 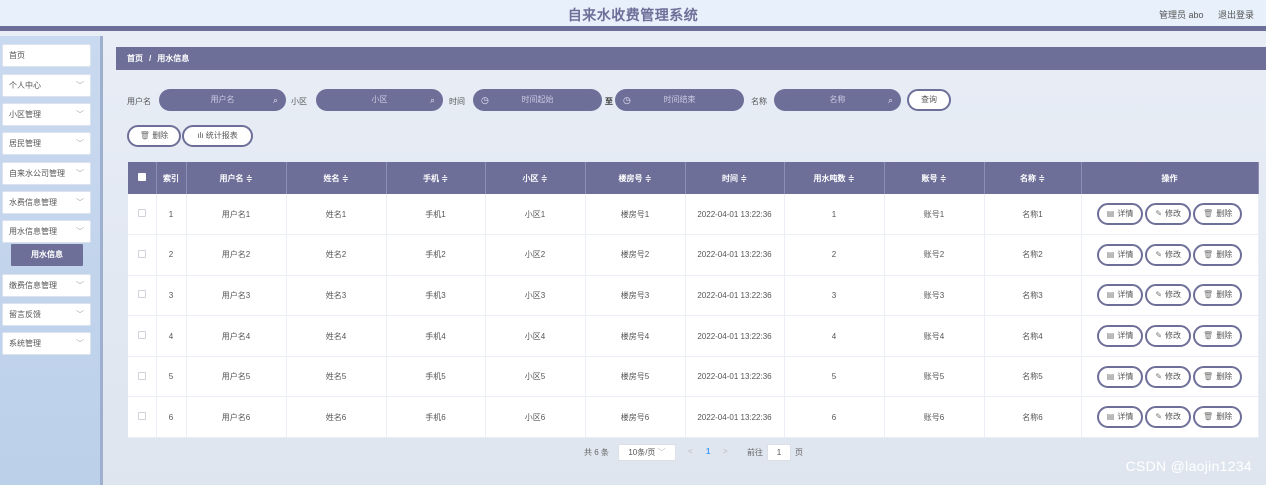 What do you see at coordinates (25, 343) in the screenshot?
I see `sidebar-item-label: 系统管理` at bounding box center [25, 343].